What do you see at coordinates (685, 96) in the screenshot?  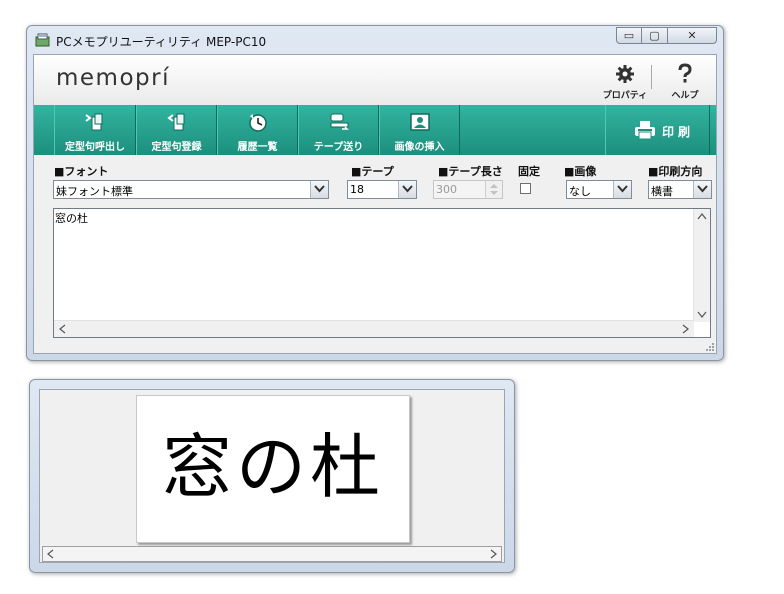 I see `help-label: ヘルプ` at bounding box center [685, 96].